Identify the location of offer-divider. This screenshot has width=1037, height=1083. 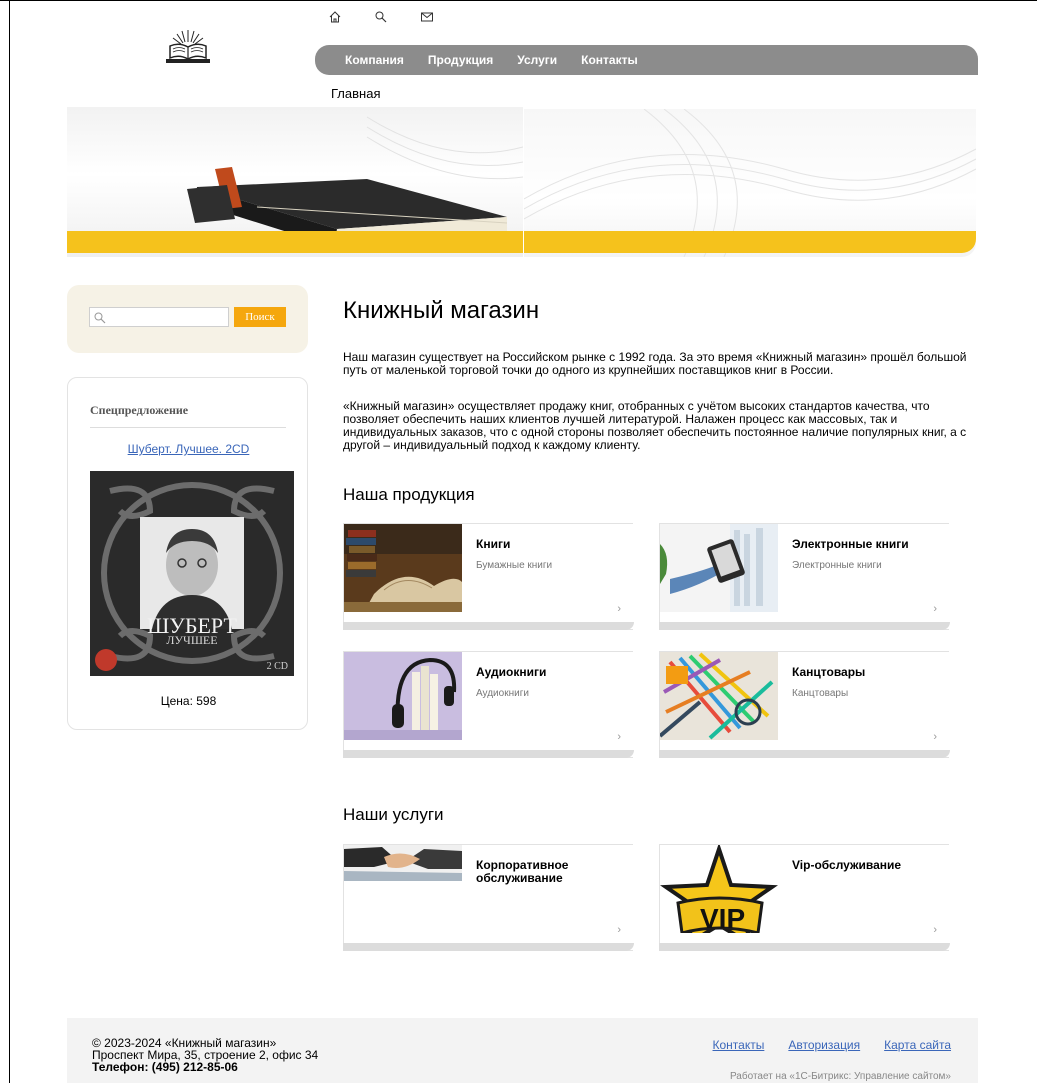
(188, 427).